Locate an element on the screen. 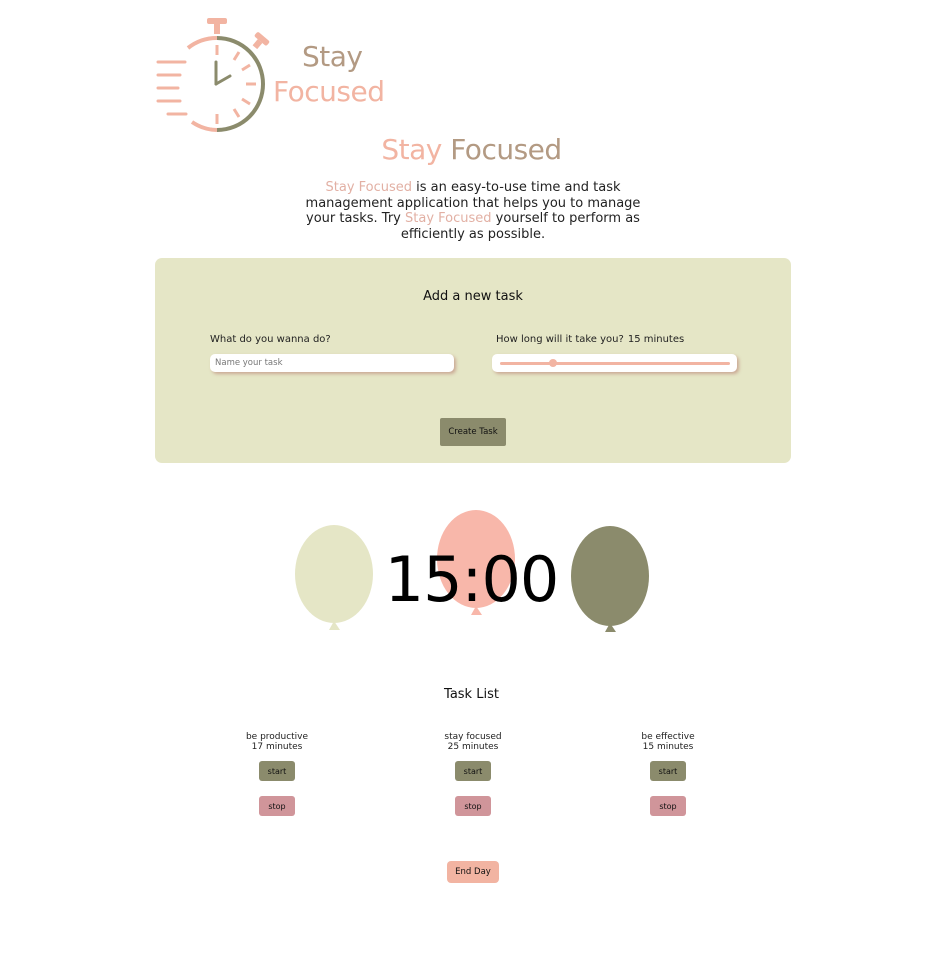 The height and width of the screenshot is (960, 943). page-title-stay: Stay is located at coordinates (411, 149).